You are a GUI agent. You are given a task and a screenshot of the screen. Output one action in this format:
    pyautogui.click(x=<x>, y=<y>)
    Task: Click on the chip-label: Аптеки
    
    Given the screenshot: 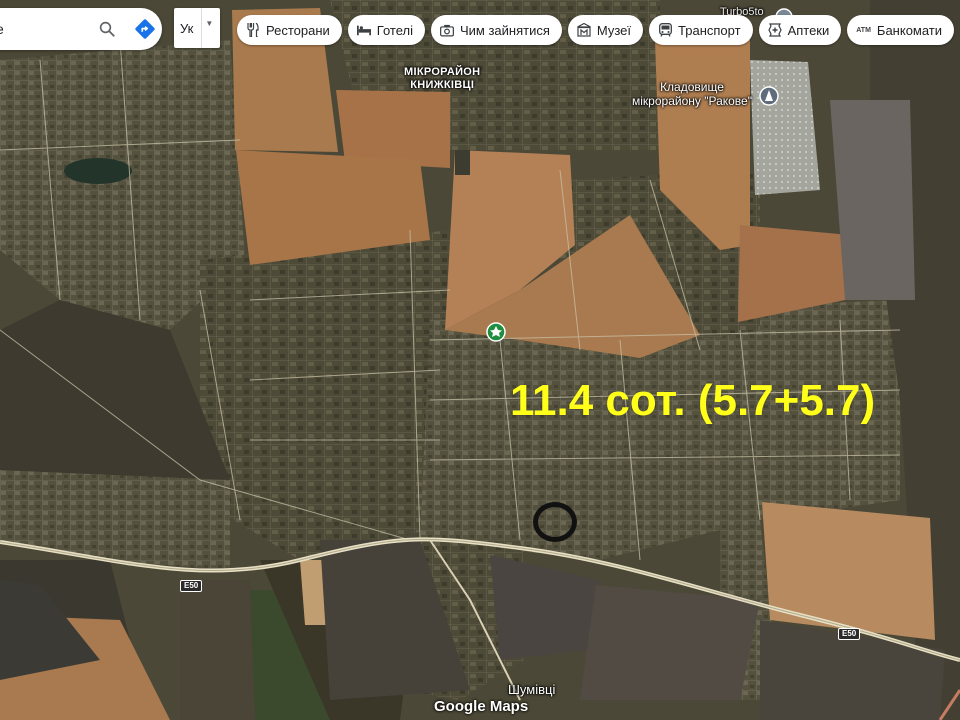 What is the action you would take?
    pyautogui.click(x=808, y=30)
    